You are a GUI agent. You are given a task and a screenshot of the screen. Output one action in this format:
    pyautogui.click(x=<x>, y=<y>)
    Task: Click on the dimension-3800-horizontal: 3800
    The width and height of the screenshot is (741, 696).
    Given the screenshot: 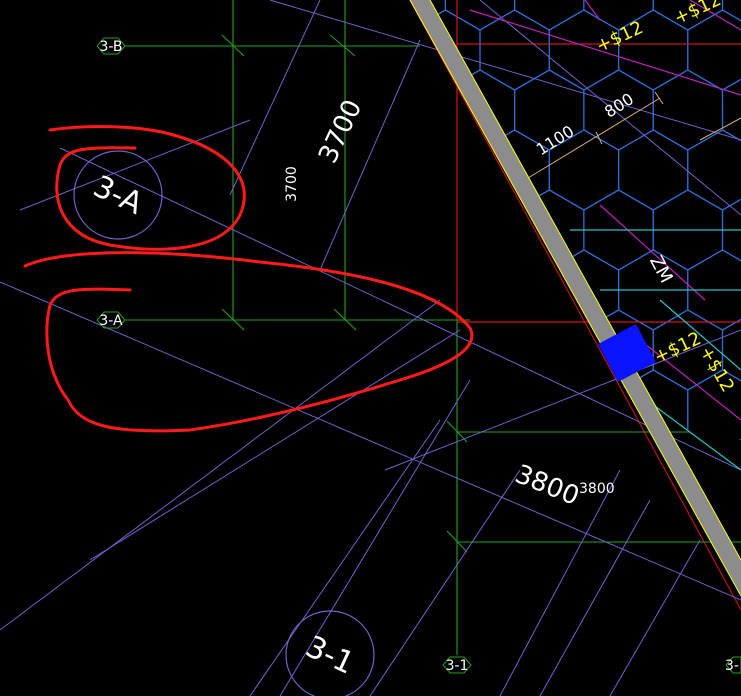 What is the action you would take?
    pyautogui.click(x=597, y=489)
    